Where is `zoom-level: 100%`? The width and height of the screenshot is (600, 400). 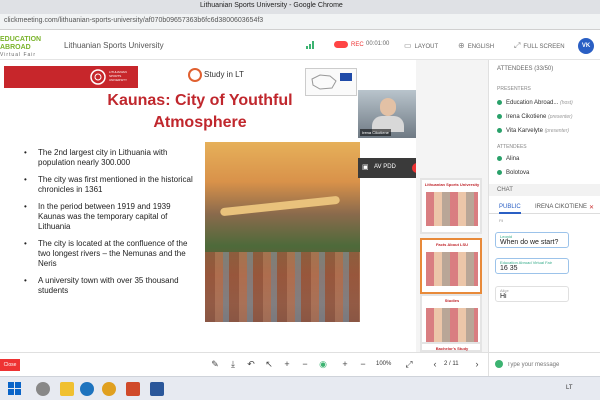 zoom-level: 100% is located at coordinates (384, 364).